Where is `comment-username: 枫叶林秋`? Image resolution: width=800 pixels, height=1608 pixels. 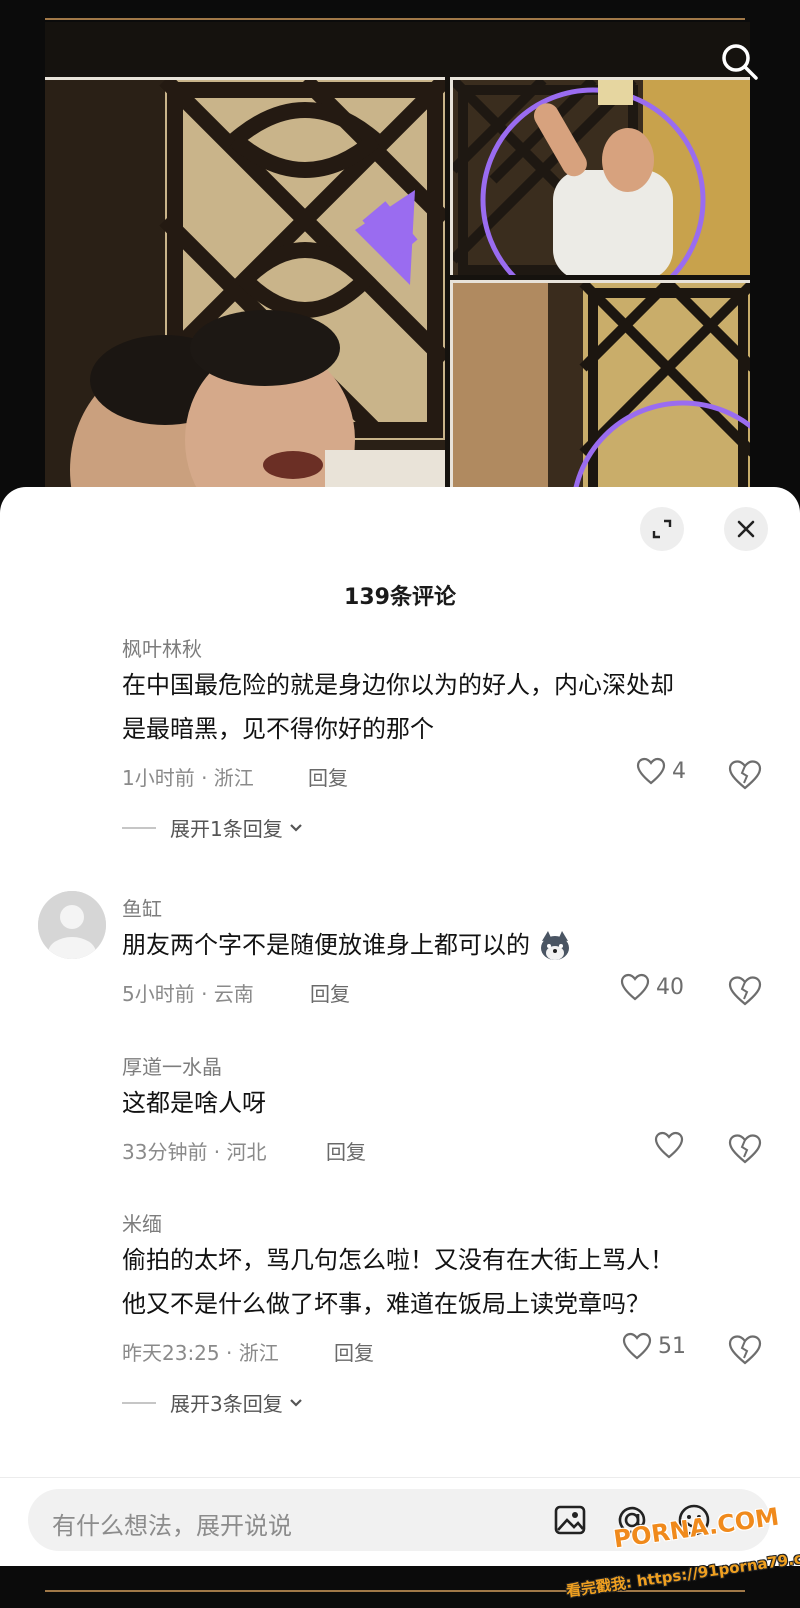
comment-username: 枫叶林秋 is located at coordinates (162, 647).